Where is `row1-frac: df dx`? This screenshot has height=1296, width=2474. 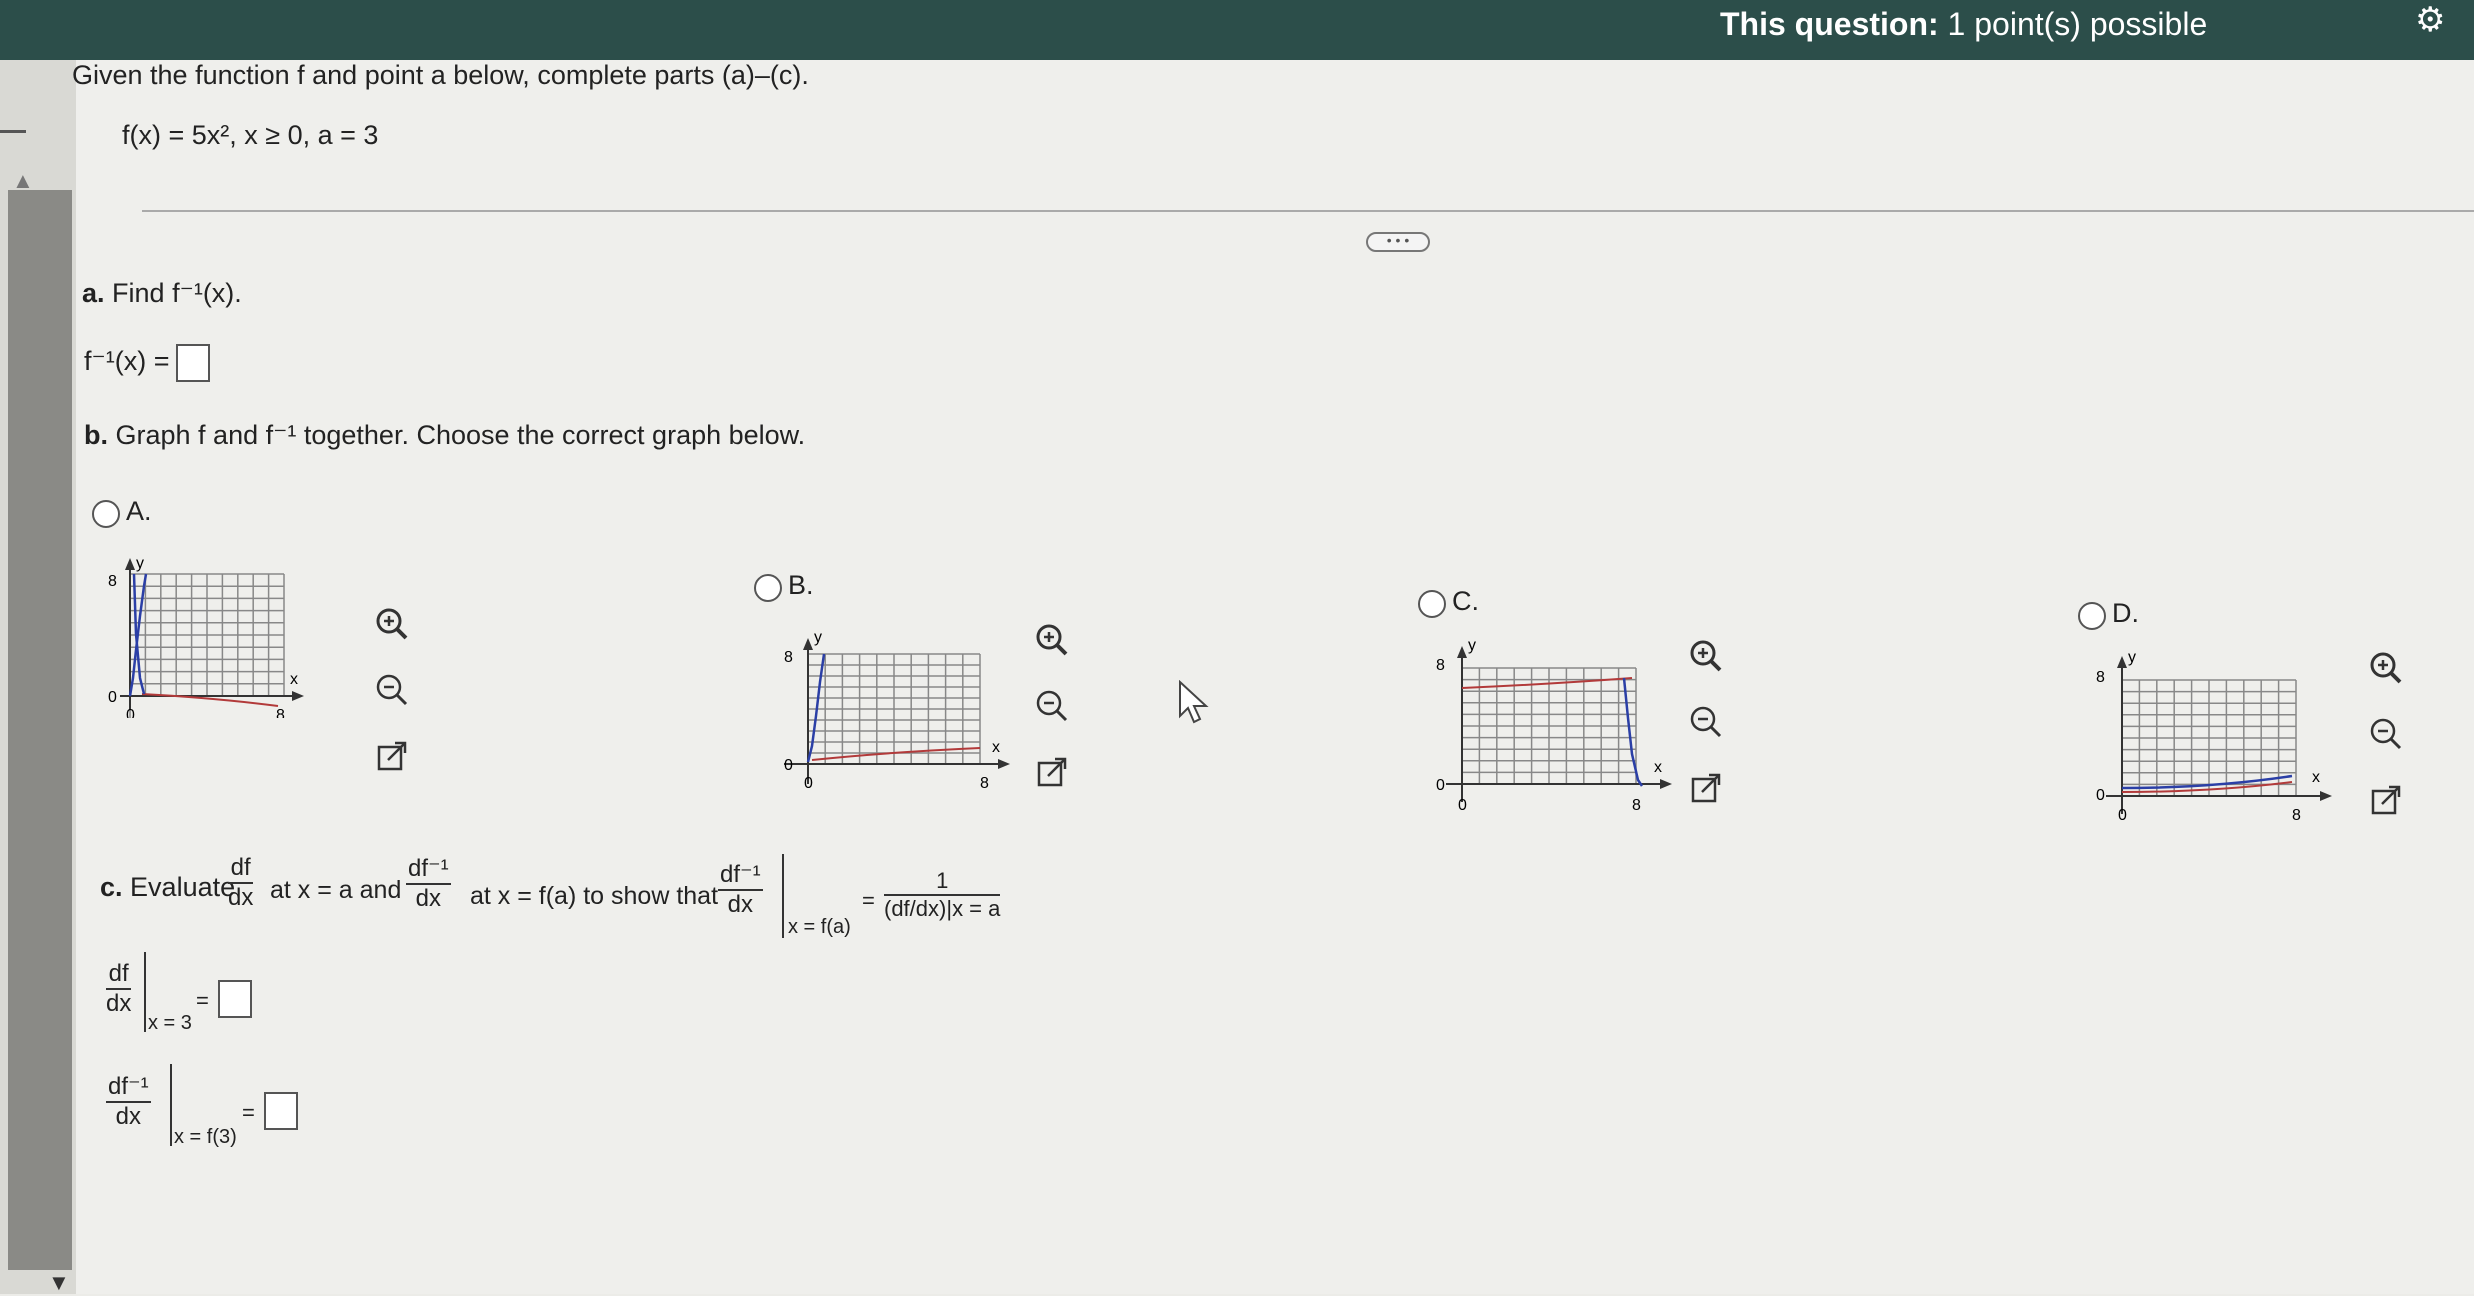 row1-frac: df dx is located at coordinates (119, 988).